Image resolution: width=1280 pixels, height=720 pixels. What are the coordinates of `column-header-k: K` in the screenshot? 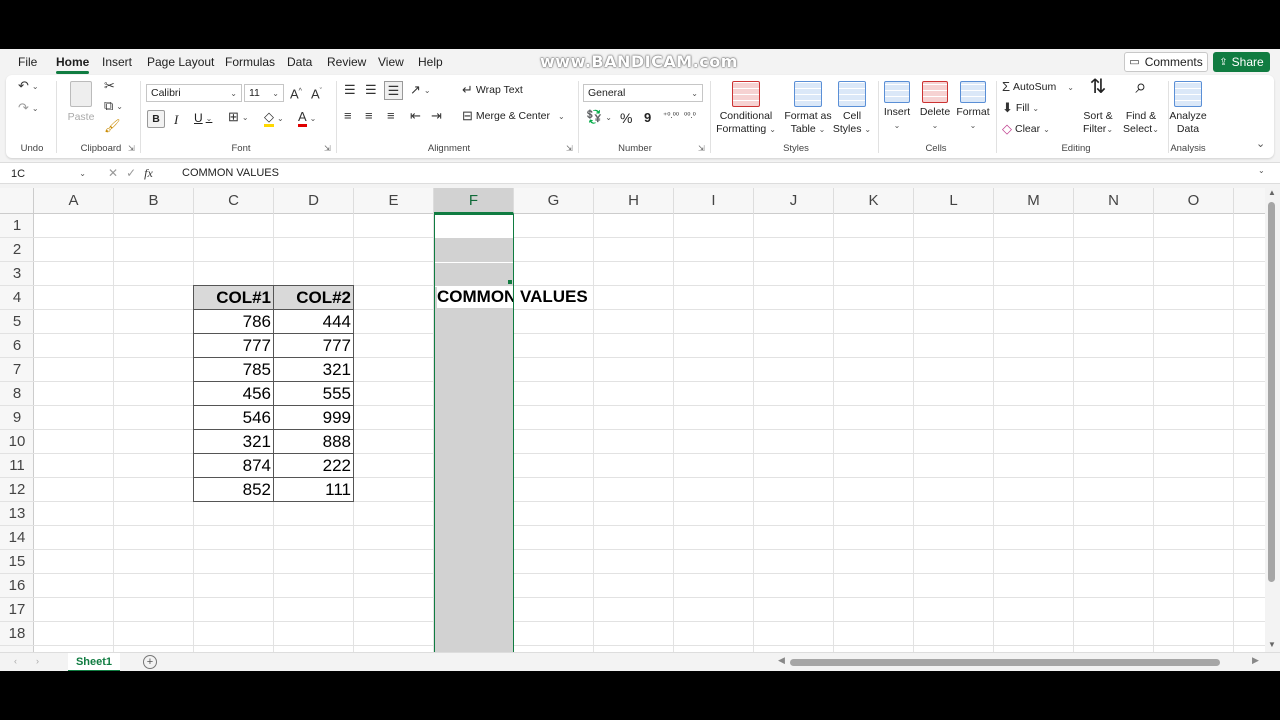 It's located at (874, 201).